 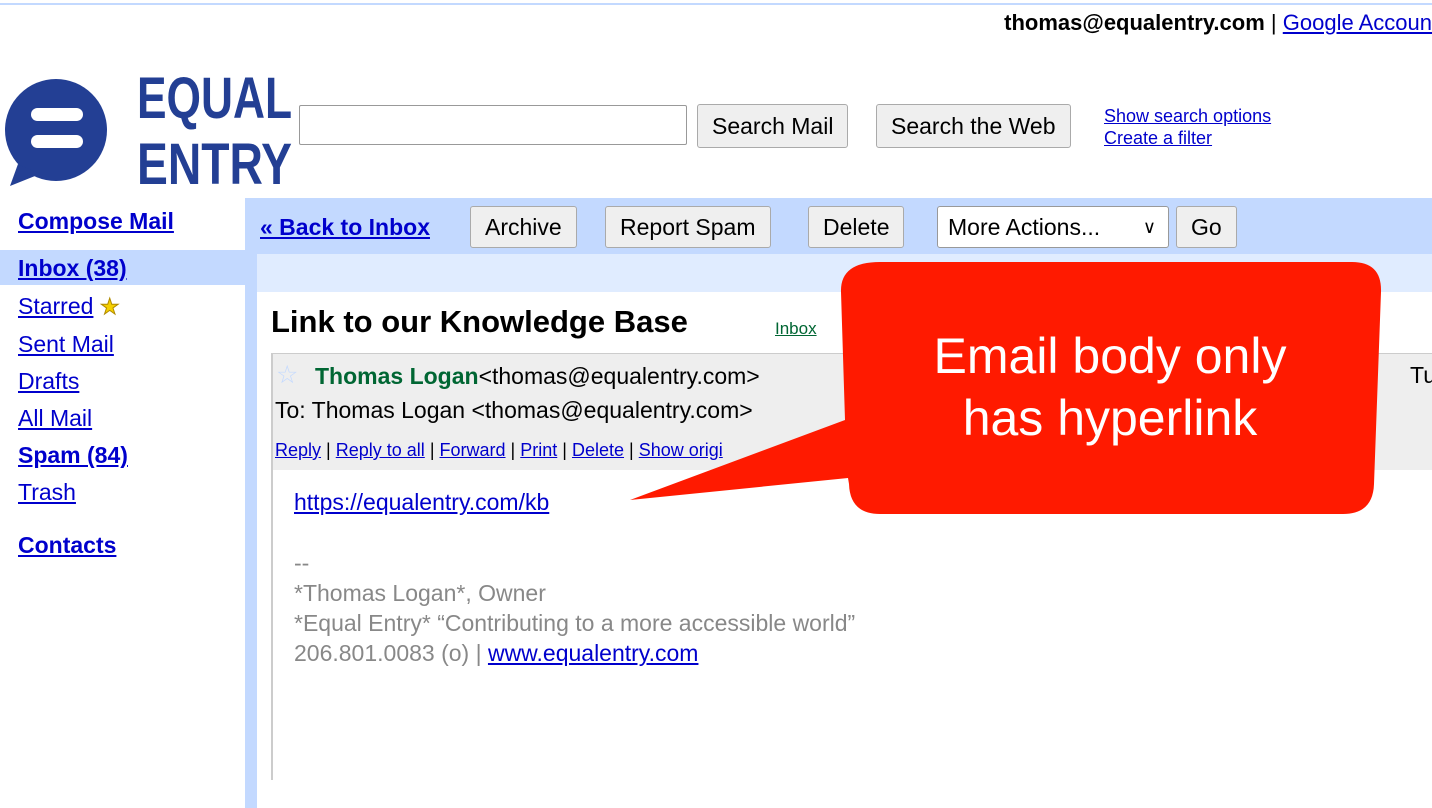 I want to click on report-spam-button: Report Spam, so click(x=688, y=227).